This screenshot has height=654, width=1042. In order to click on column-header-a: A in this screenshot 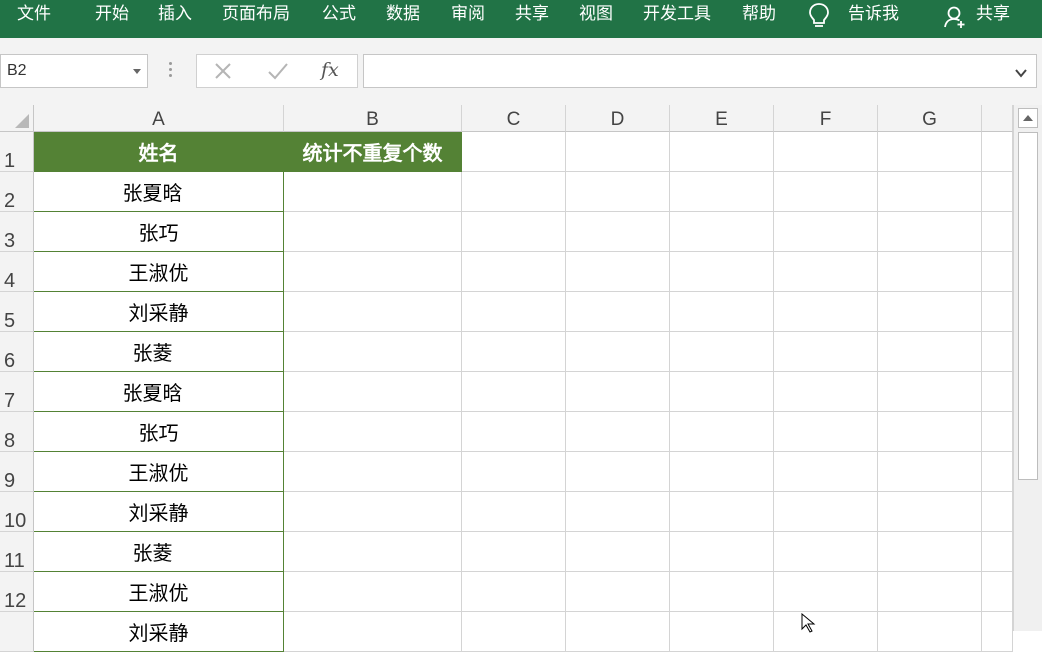, I will do `click(159, 118)`.